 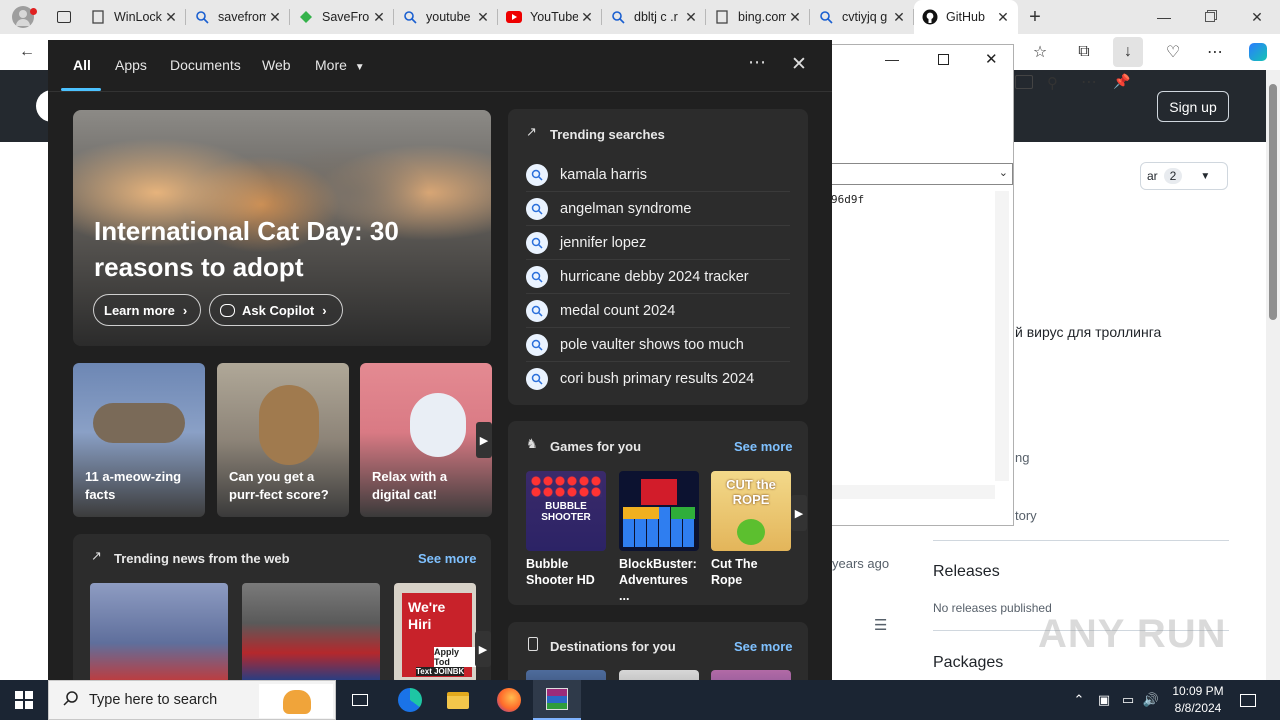 What do you see at coordinates (758, 17) in the screenshot?
I see `browser-tab: bing.com ✕` at bounding box center [758, 17].